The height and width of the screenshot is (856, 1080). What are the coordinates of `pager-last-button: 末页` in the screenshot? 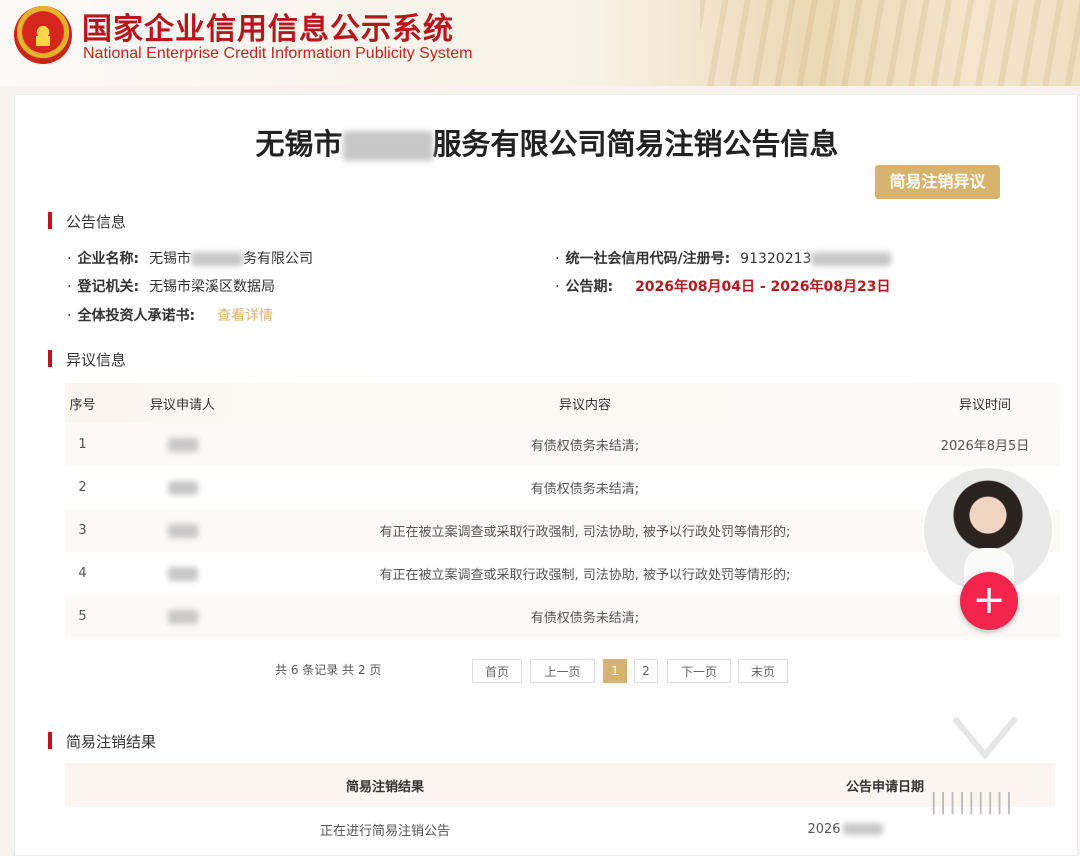 It's located at (763, 671).